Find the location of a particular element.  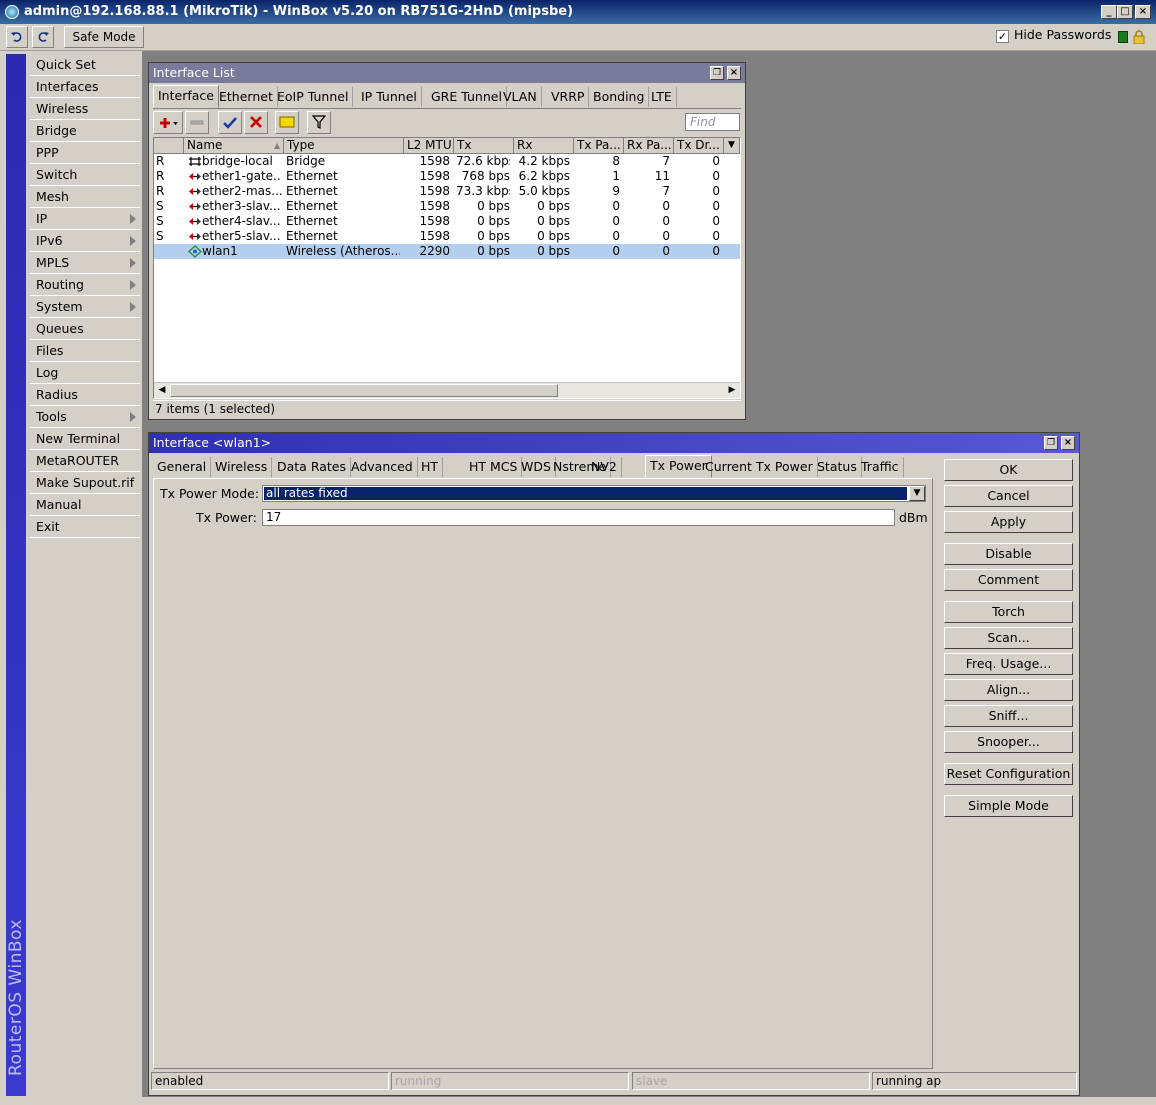

tab-general: General is located at coordinates (182, 467).